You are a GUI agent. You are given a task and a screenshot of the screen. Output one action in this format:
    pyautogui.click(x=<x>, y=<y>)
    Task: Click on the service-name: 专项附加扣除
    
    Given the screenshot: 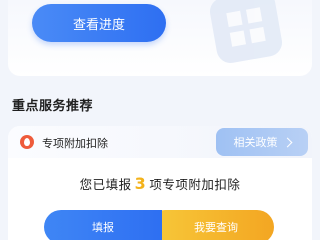 What is the action you would take?
    pyautogui.click(x=75, y=143)
    